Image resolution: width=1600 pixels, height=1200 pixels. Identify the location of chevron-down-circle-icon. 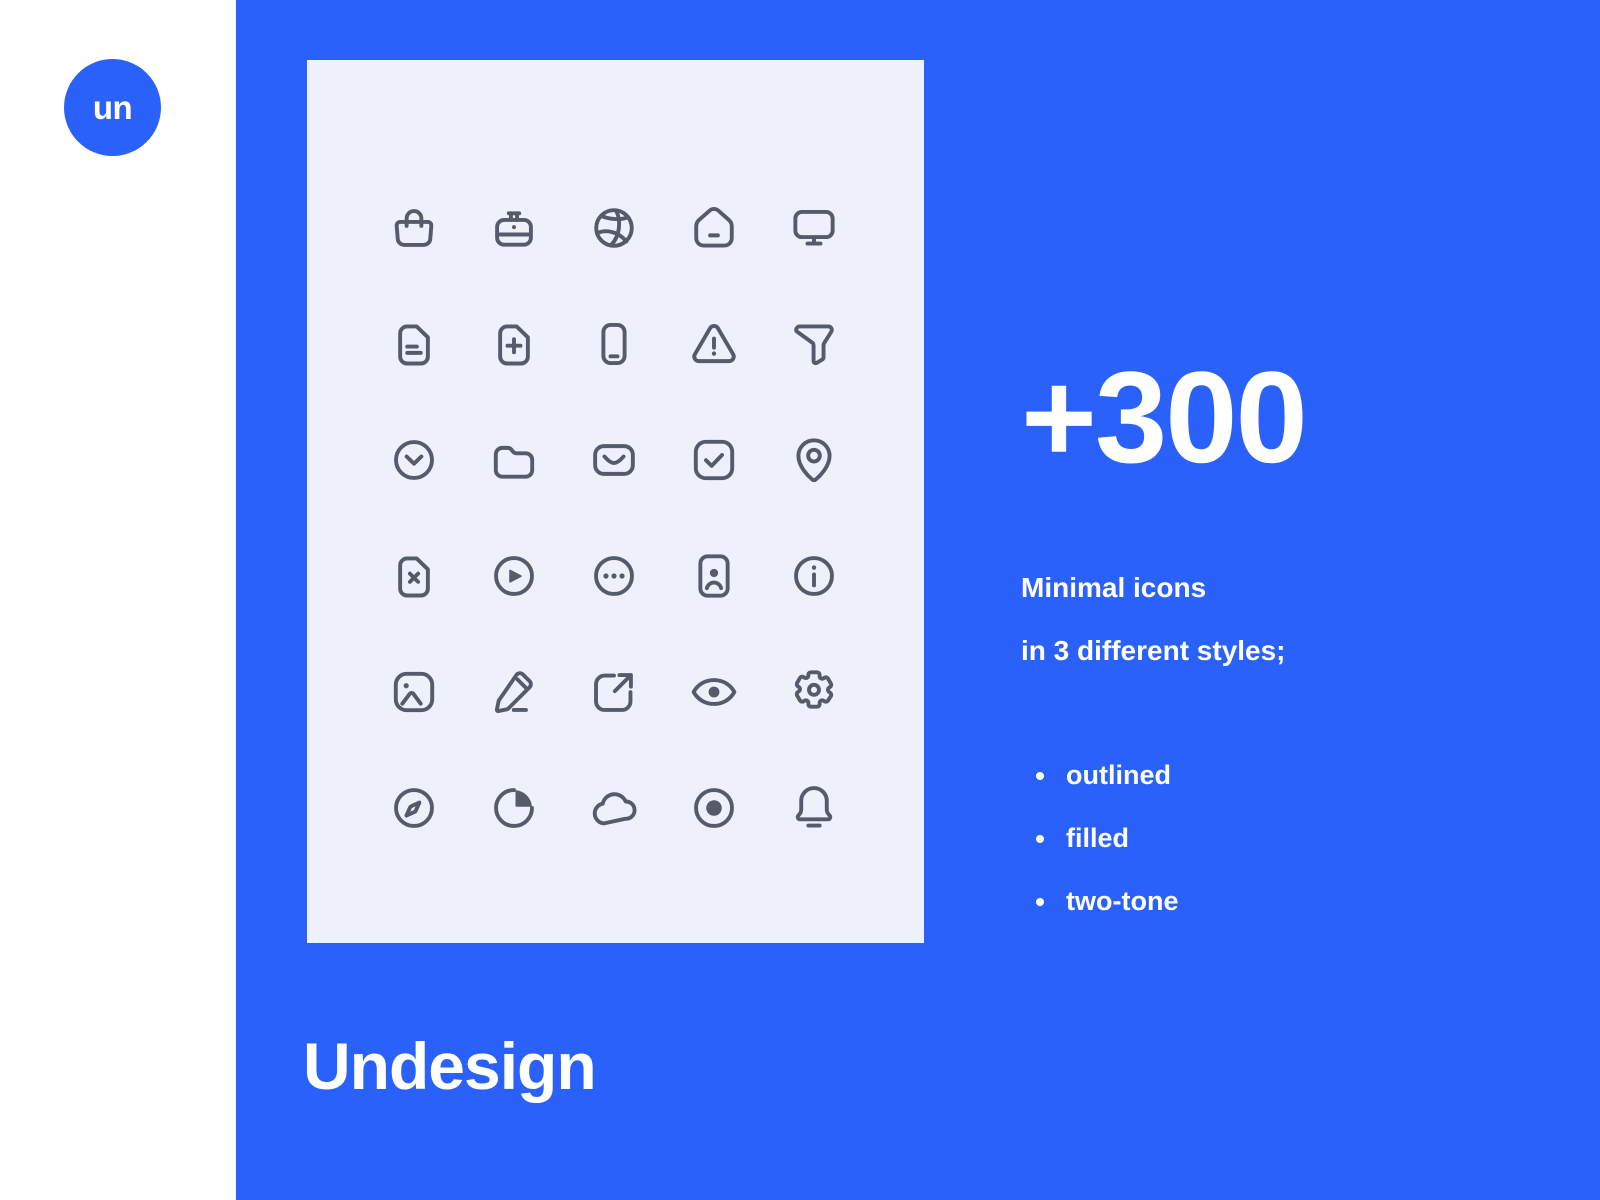
(414, 460).